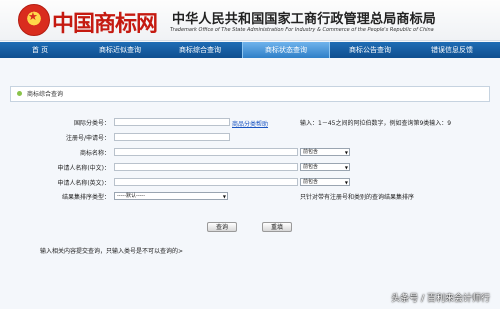 This screenshot has width=500, height=309. I want to click on sort-hint: 只针对带有注册号和类别的查询结果集排序, so click(357, 197).